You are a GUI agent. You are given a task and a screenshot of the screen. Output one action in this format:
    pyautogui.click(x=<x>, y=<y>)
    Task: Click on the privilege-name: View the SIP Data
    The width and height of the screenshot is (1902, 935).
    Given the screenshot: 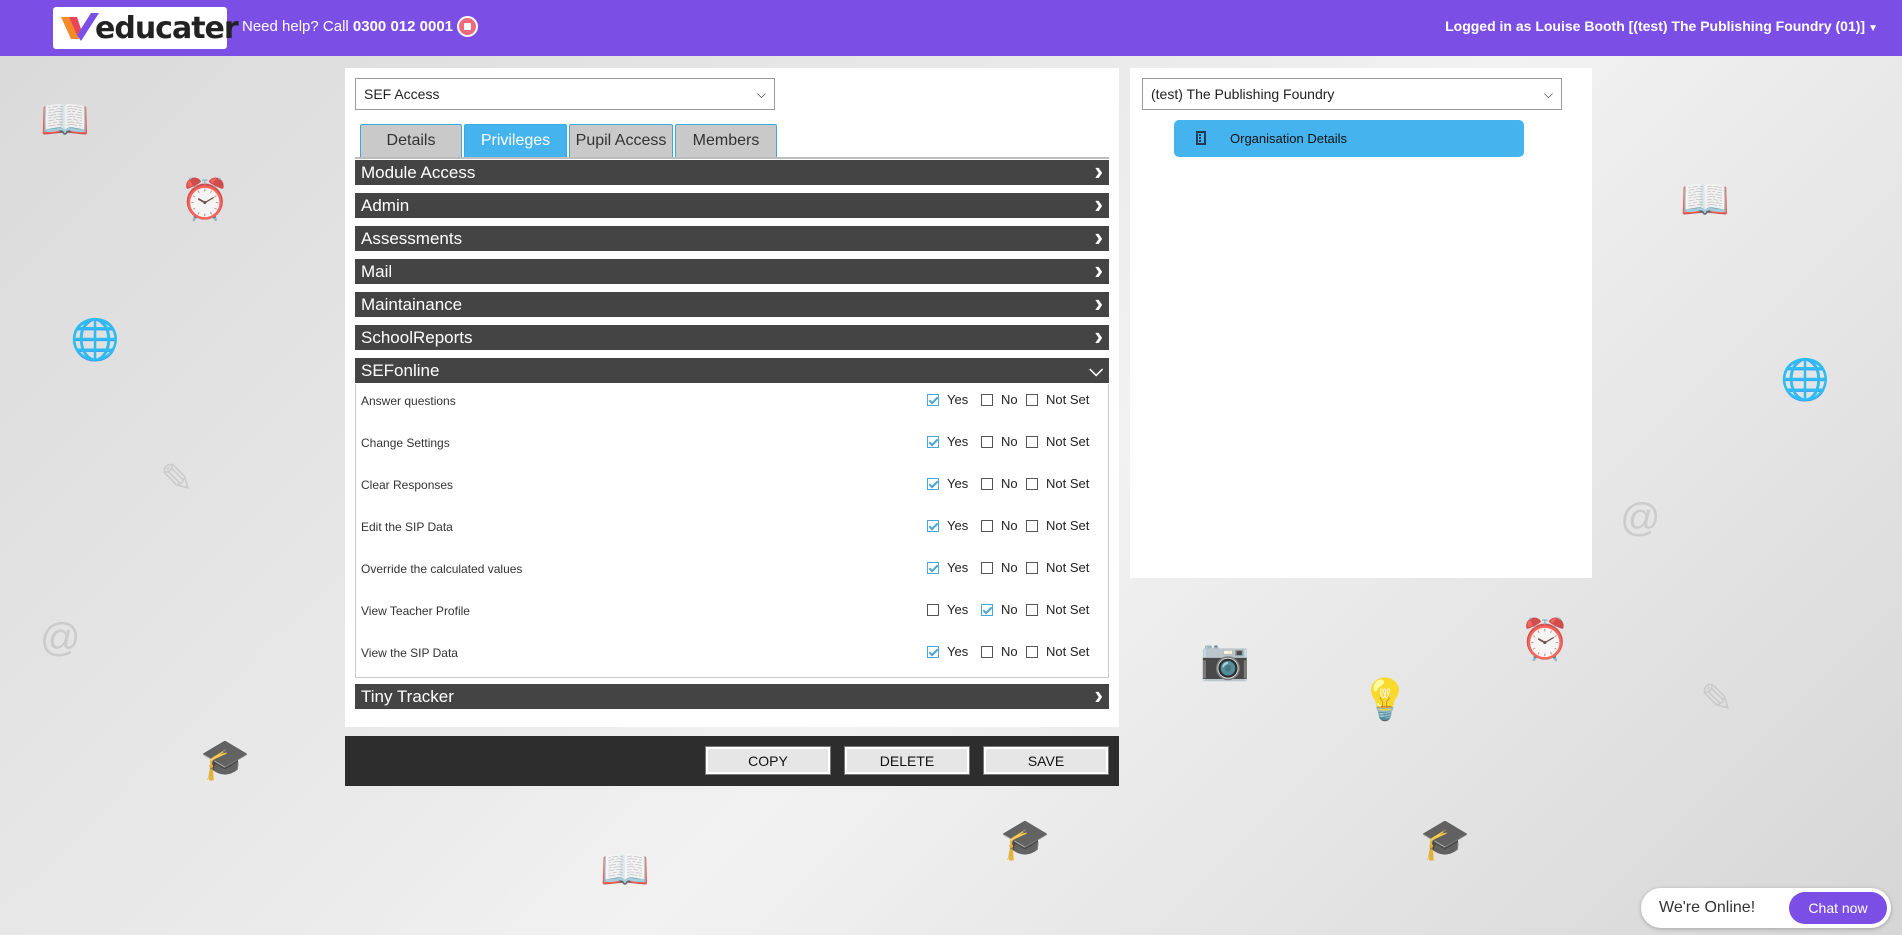 What is the action you would take?
    pyautogui.click(x=409, y=653)
    